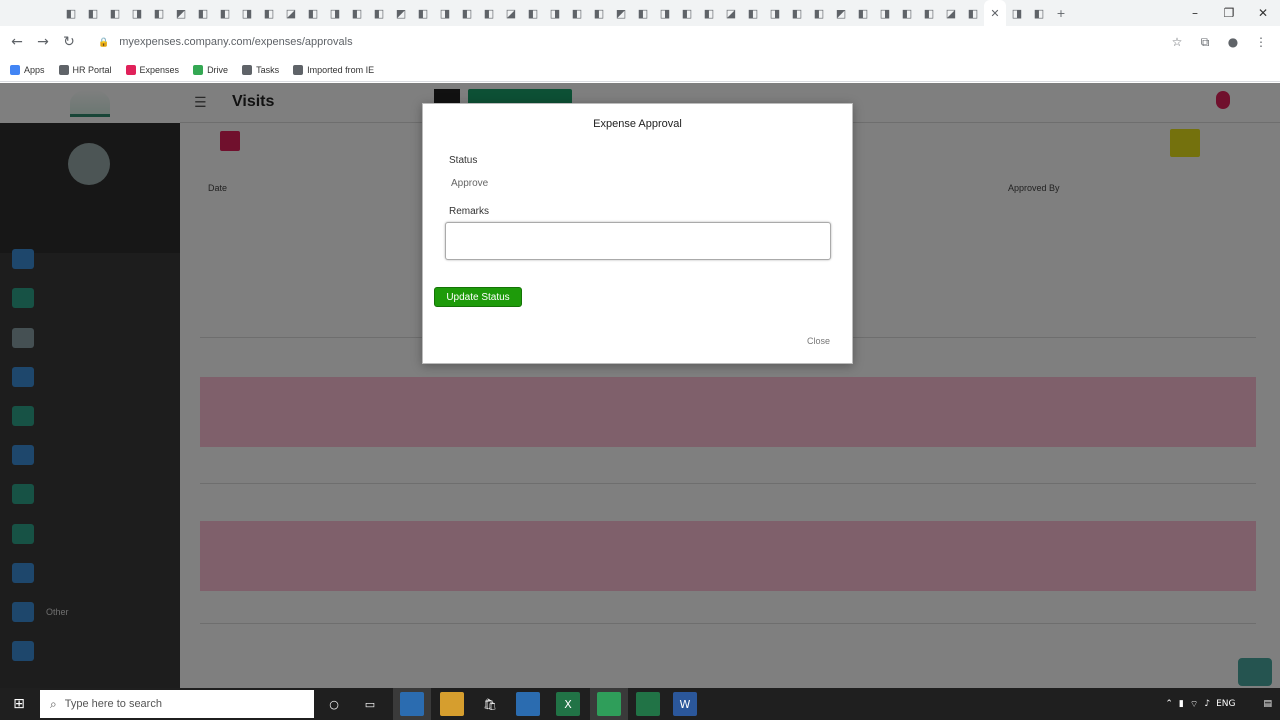 This screenshot has width=1280, height=720. Describe the element at coordinates (1207, 704) in the screenshot. I see `volume-icon: ♪` at that location.